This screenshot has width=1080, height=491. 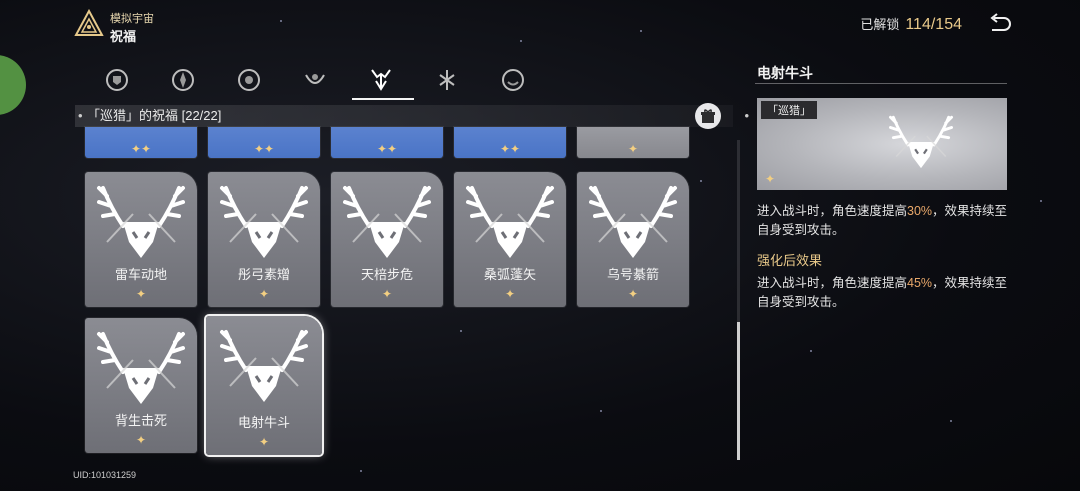 I want to click on blessing-card-selected: 电射牛斗 ✦, so click(x=264, y=385).